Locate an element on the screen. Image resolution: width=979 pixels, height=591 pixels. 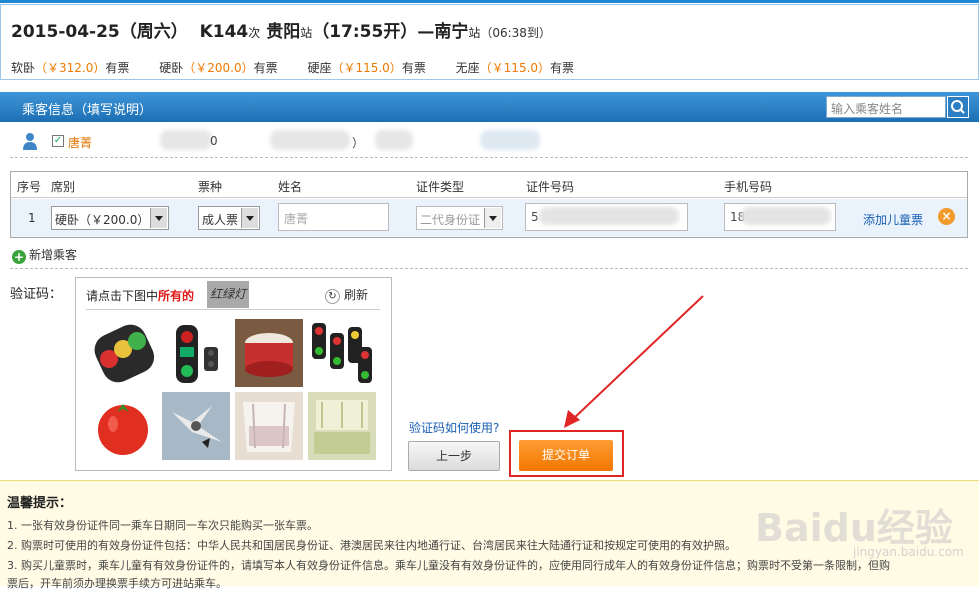
tips-title: 温馨提示： is located at coordinates (40, 503).